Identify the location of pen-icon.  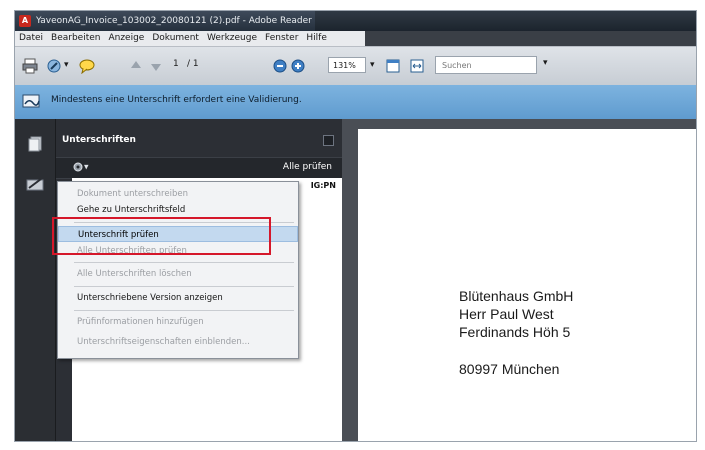
(54, 66).